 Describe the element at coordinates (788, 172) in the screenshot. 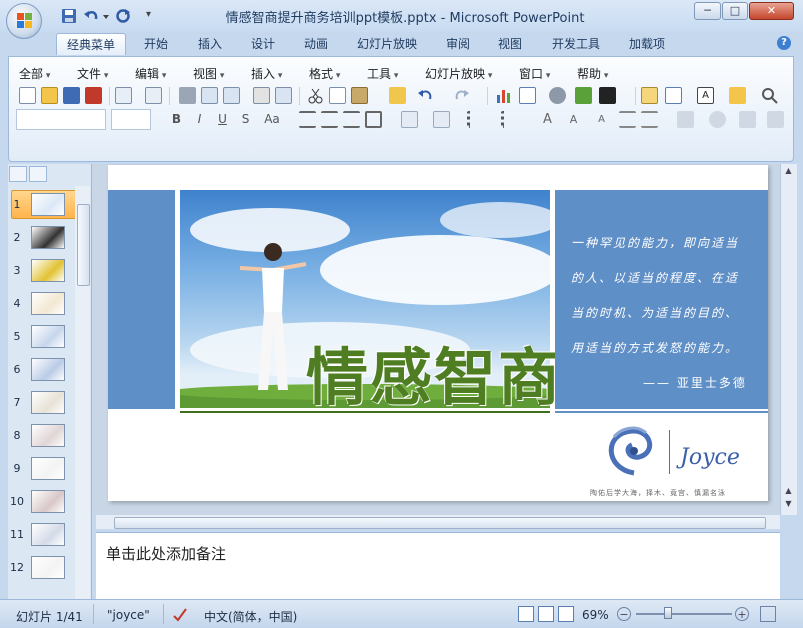

I see `scroll-up-icon: ▲` at that location.